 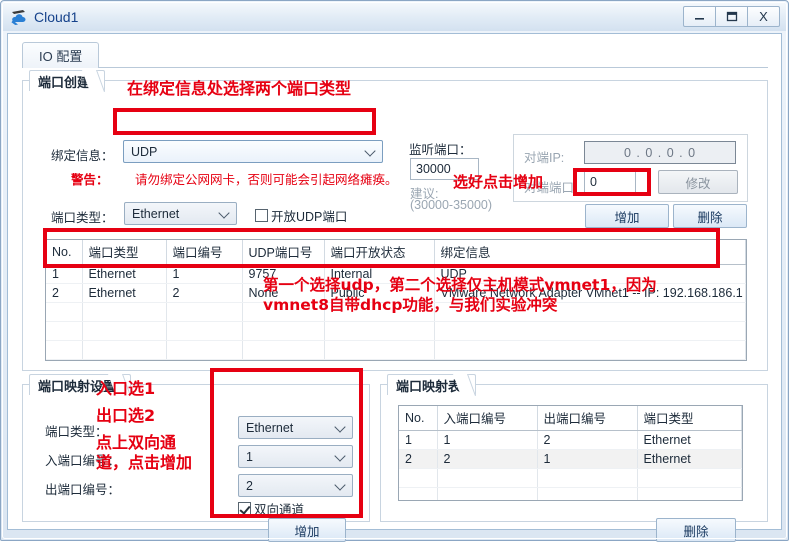 I want to click on open-udp-port-label: 开放UDP端口, so click(x=309, y=217).